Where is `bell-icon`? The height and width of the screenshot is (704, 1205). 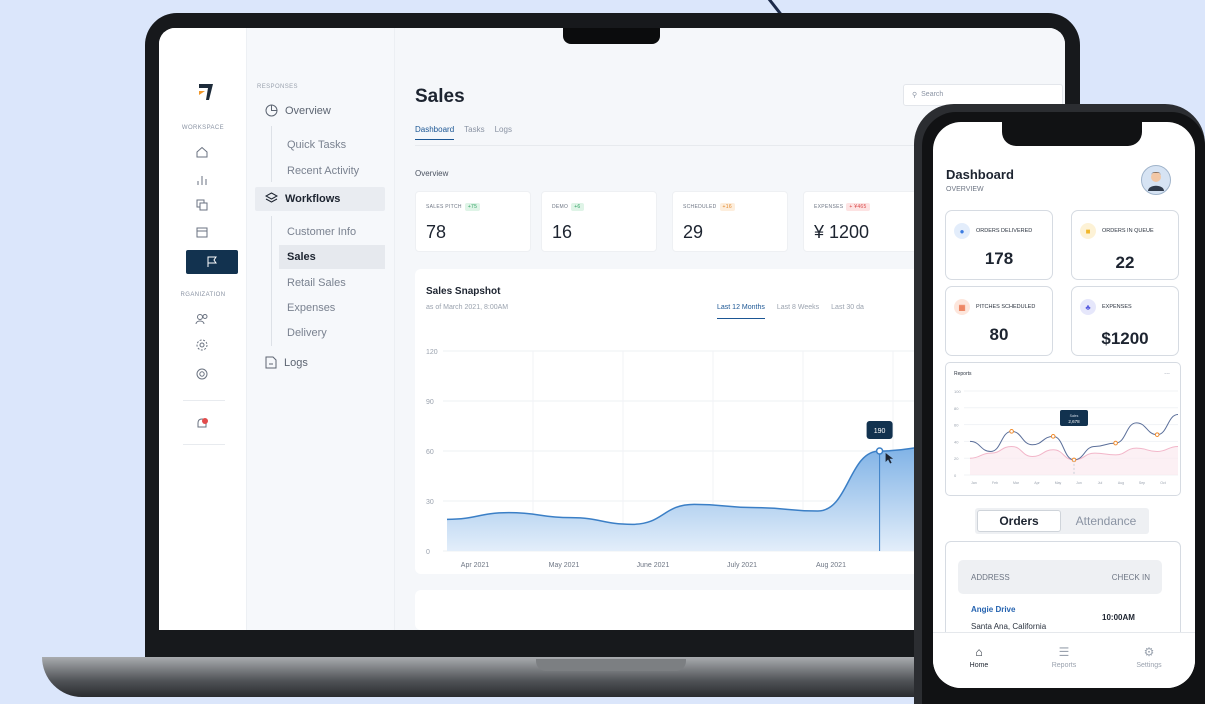 bell-icon is located at coordinates (202, 424).